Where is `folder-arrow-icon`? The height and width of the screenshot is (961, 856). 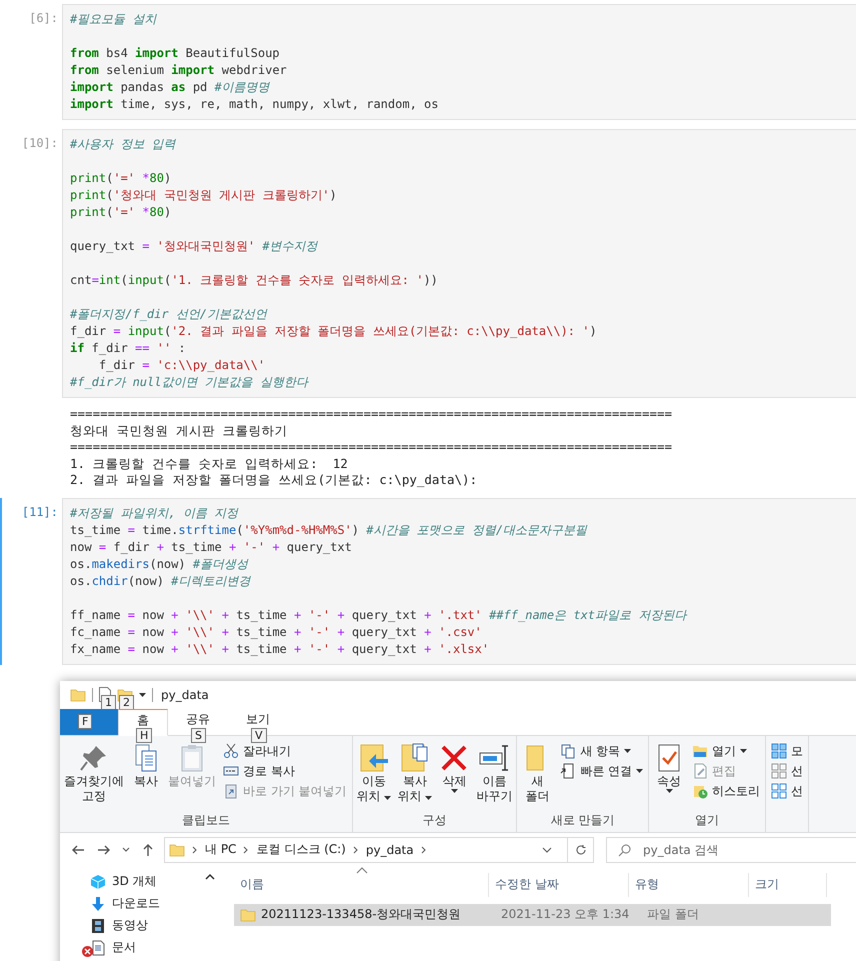
folder-arrow-icon is located at coordinates (374, 758).